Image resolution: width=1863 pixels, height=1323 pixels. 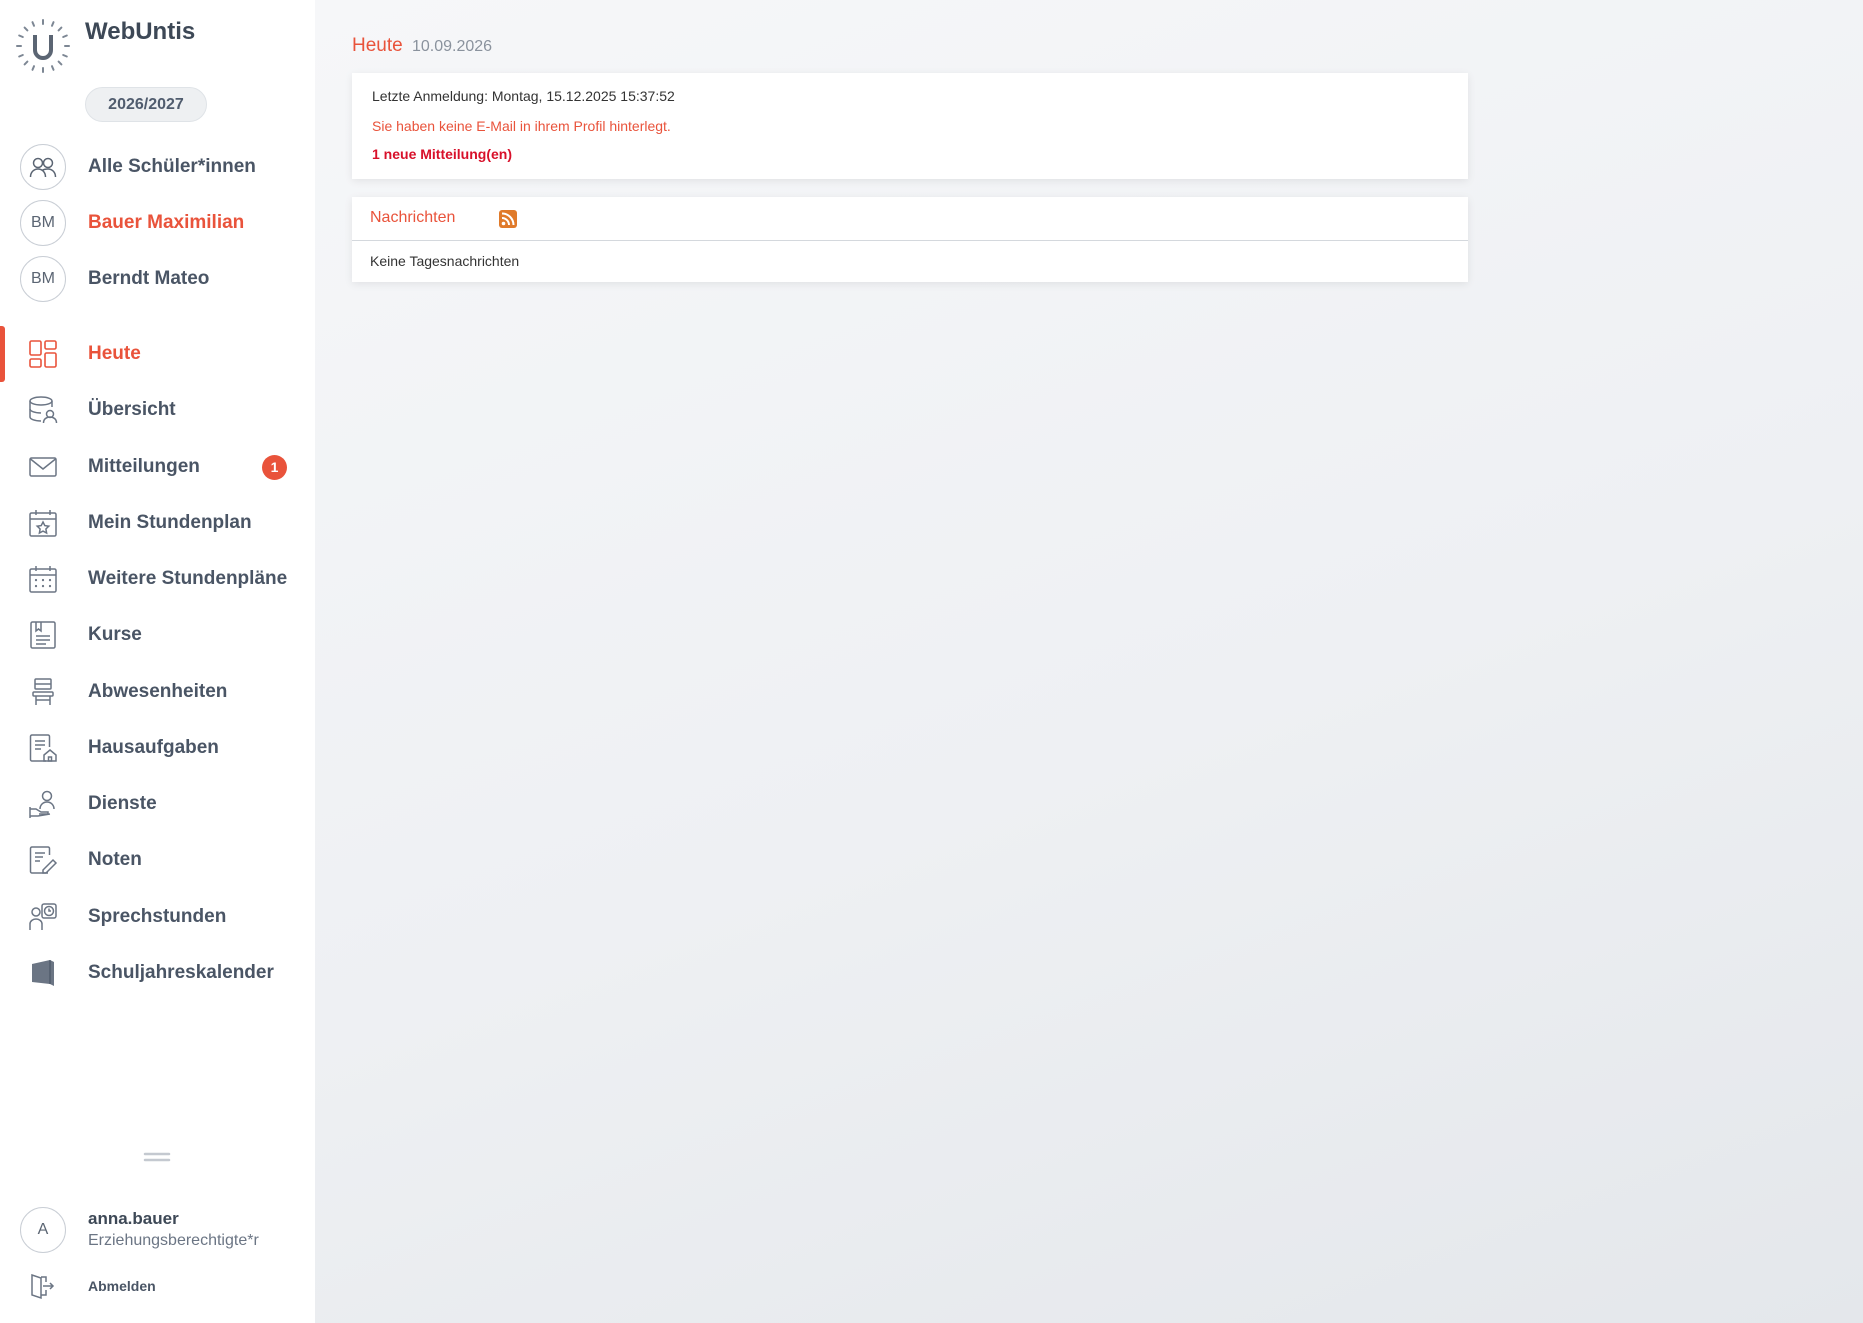 What do you see at coordinates (2, 354) in the screenshot?
I see `active-indicator` at bounding box center [2, 354].